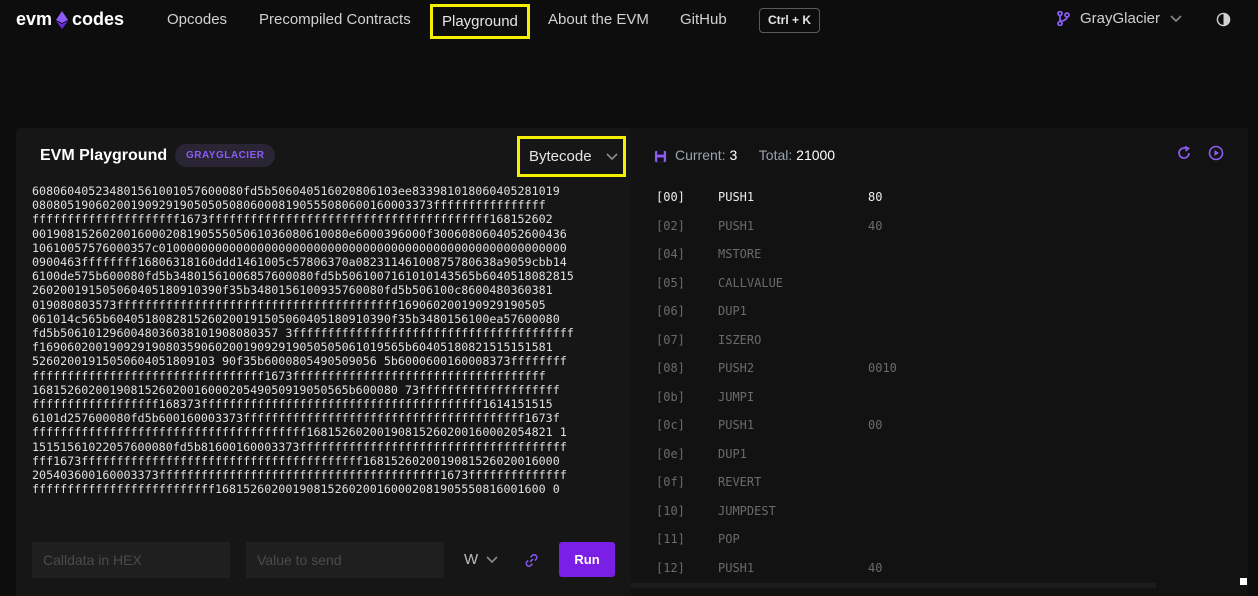  I want to click on editor-header: EVM Playground GRAYGLACIER Bytecode, so click(323, 156).